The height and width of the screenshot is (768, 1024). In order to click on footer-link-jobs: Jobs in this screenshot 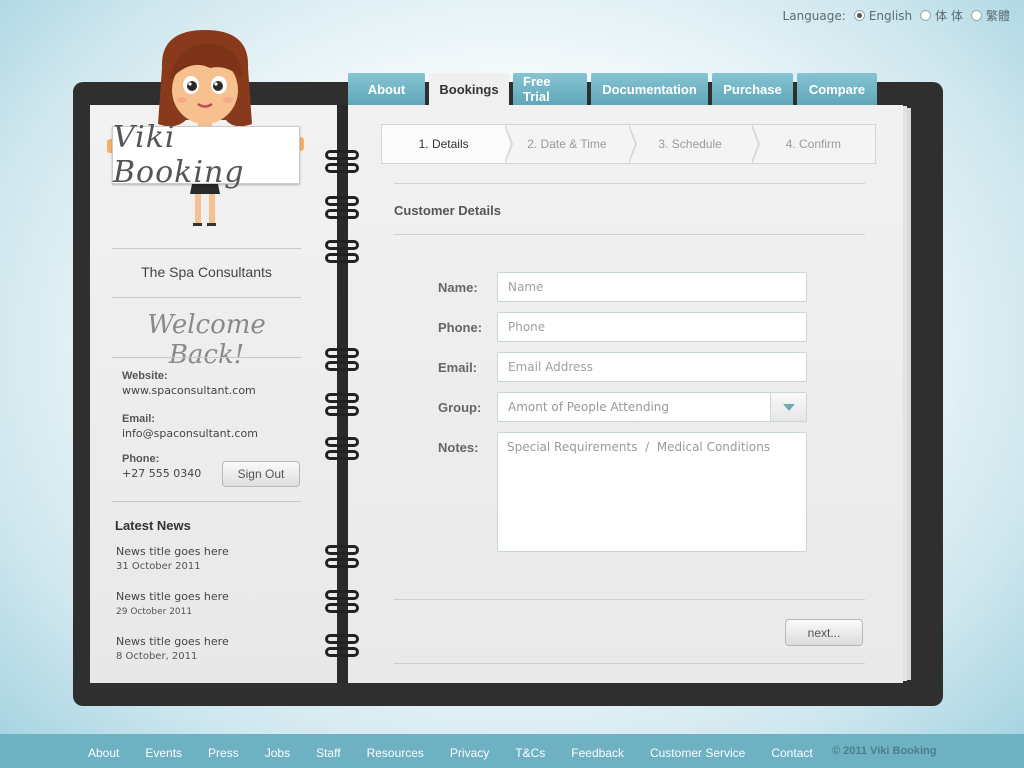, I will do `click(277, 753)`.